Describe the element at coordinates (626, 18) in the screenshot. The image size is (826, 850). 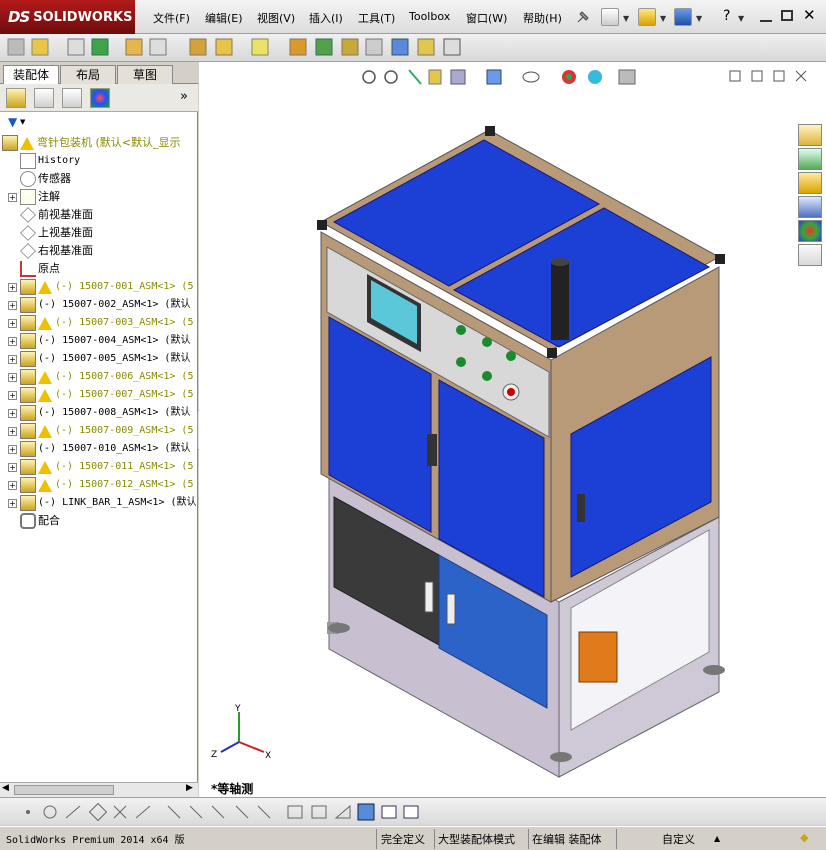
I see `new-dropdown-icon: ▼` at that location.